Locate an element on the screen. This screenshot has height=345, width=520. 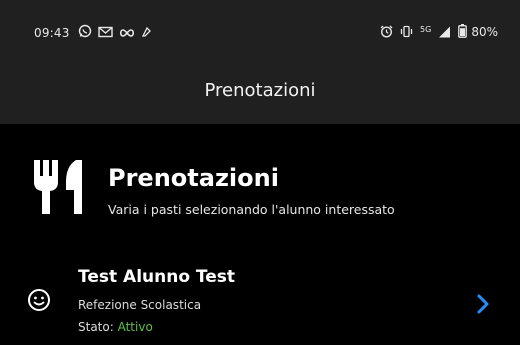
alarm-icon is located at coordinates (386, 32).